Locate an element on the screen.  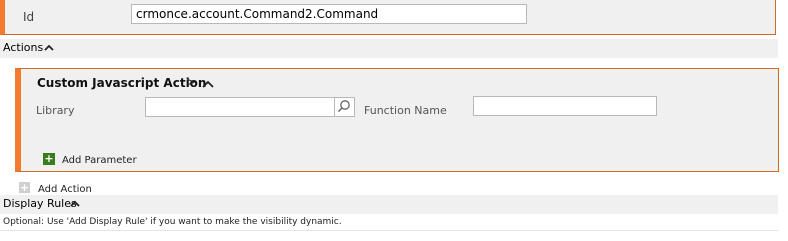
search-icon is located at coordinates (343, 106).